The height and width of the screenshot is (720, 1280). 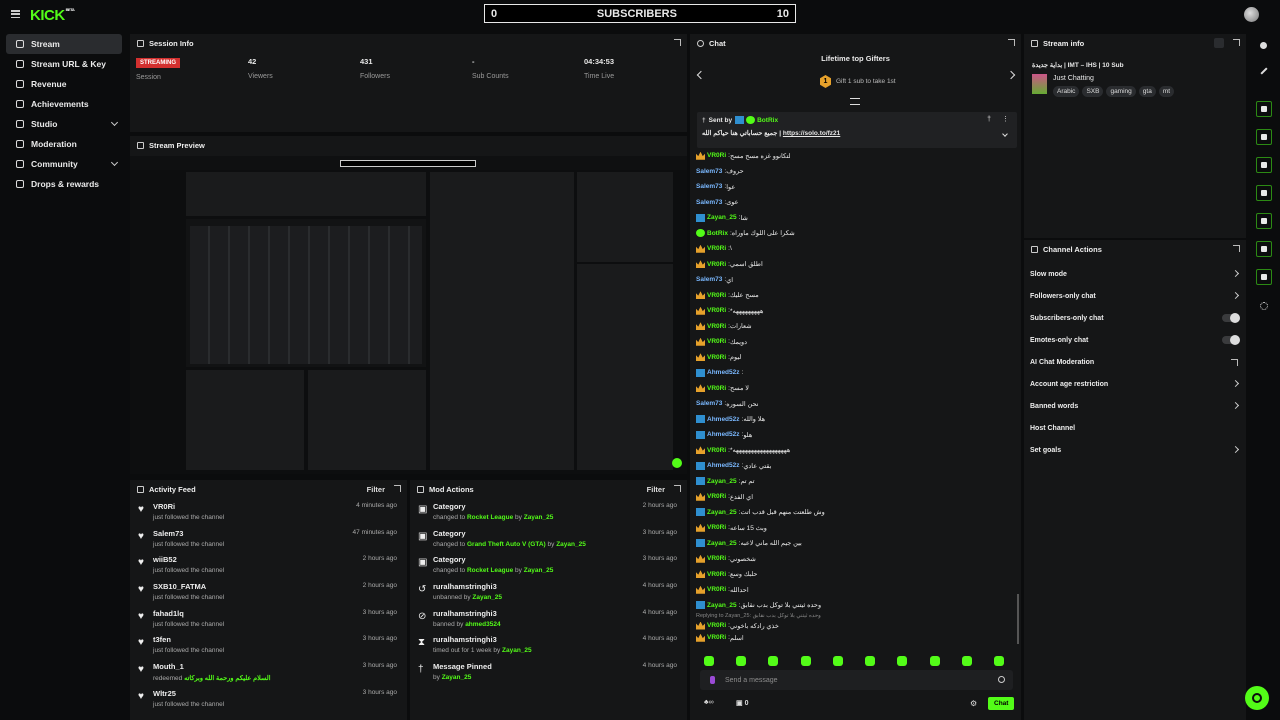 I want to click on sidebar-item-stream-url-key: Stream URL & Key, so click(x=64, y=64).